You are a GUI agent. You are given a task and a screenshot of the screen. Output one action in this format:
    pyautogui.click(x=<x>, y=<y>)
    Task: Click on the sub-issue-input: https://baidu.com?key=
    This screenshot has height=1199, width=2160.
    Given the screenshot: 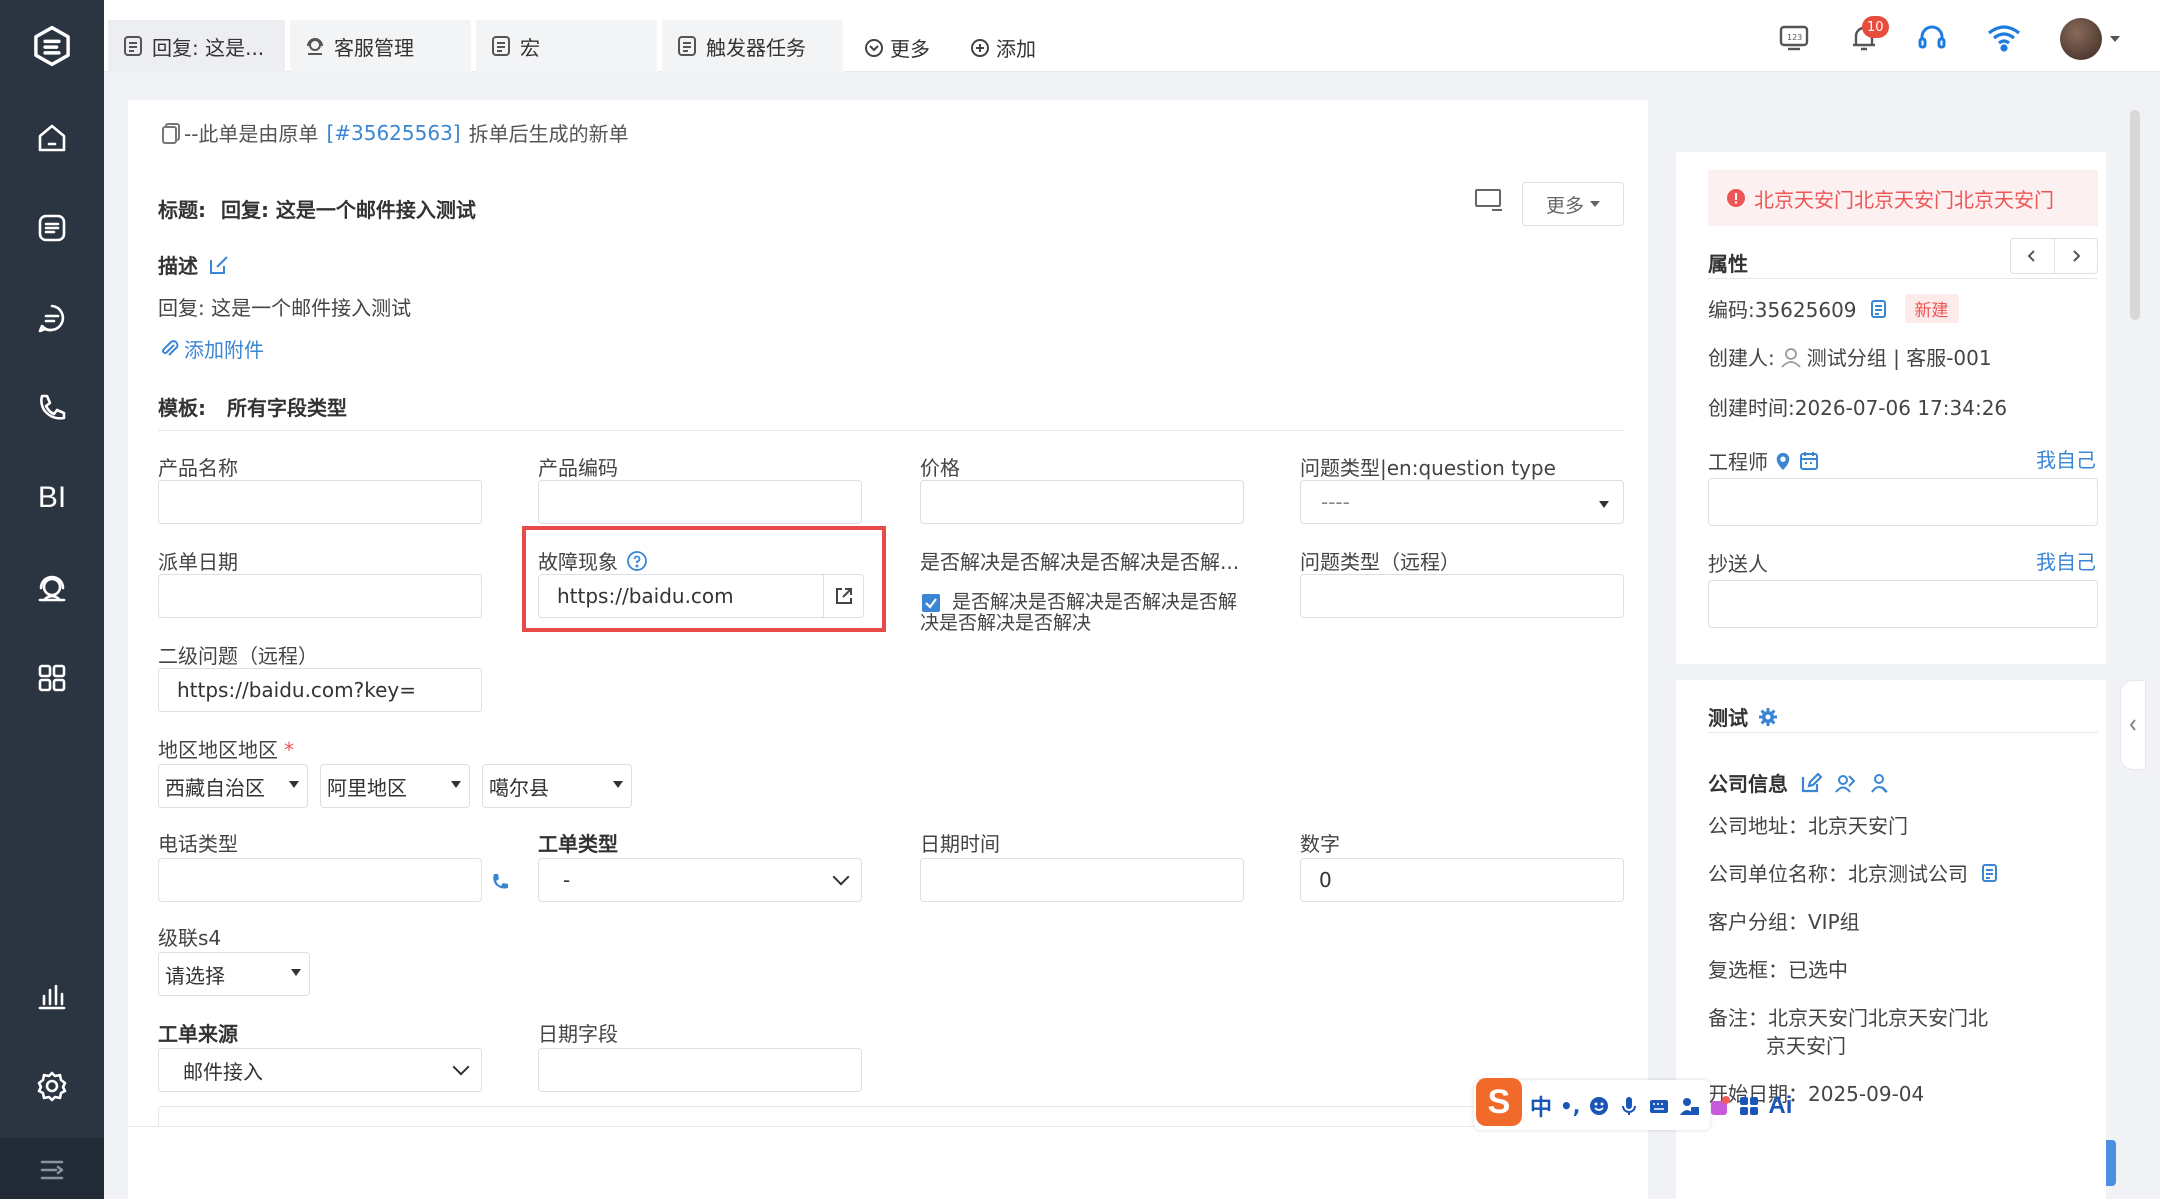 What is the action you would take?
    pyautogui.click(x=320, y=690)
    